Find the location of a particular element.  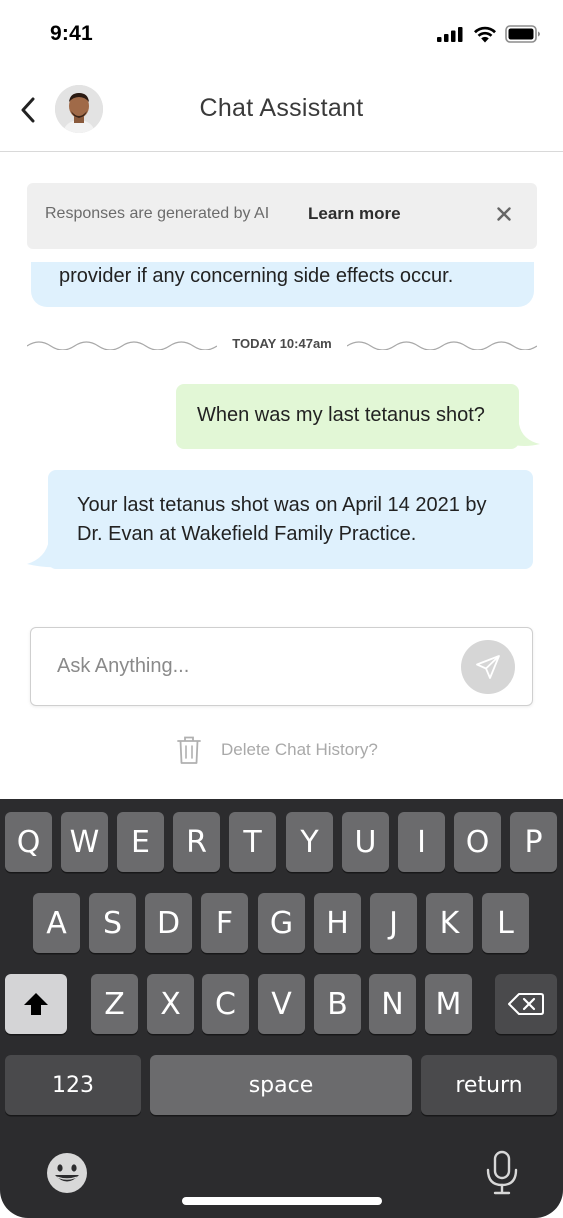

backspace-icon is located at coordinates (526, 1004).